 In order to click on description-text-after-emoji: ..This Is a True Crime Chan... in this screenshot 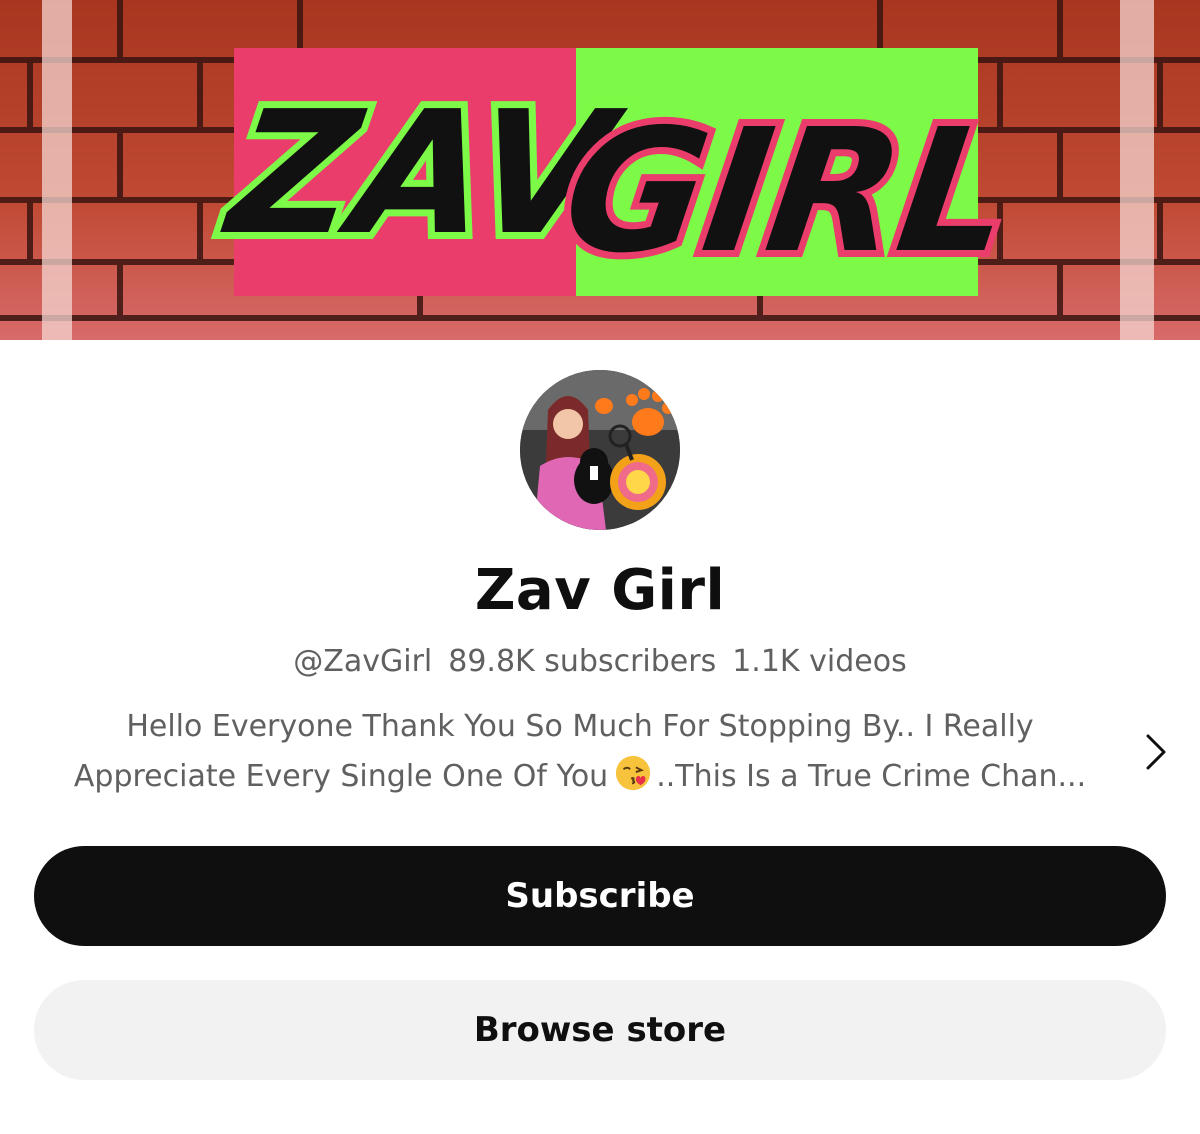, I will do `click(871, 776)`.